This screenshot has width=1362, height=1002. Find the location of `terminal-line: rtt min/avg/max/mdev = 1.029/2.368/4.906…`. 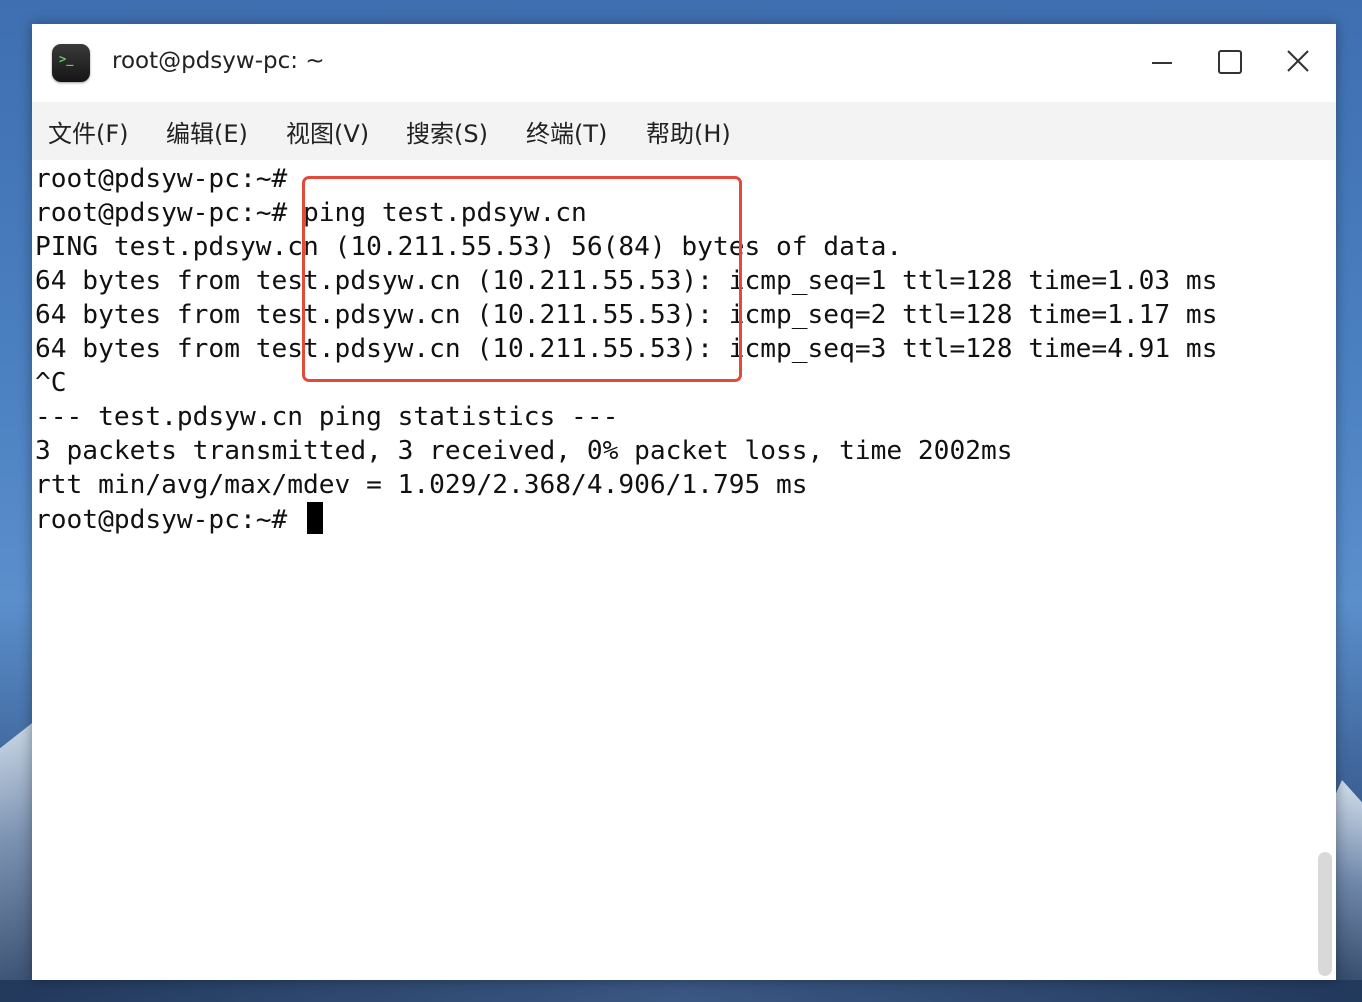

terminal-line: rtt min/avg/max/mdev = 1.029/2.368/4.906… is located at coordinates (421, 485).